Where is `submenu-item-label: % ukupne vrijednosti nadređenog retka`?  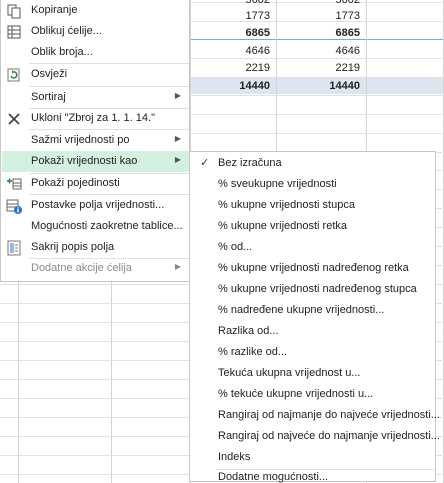
submenu-item-label: % ukupne vrijednosti nadređenog retka is located at coordinates (313, 268).